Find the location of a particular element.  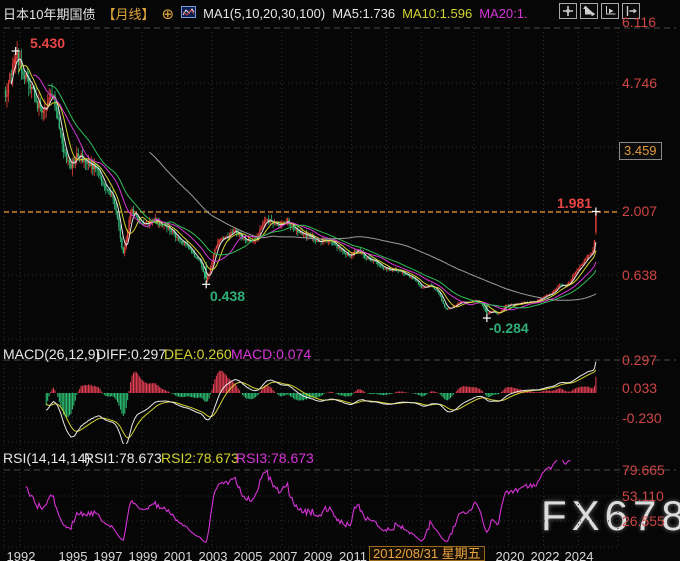

price-axis-tick: 4.746 is located at coordinates (640, 83).